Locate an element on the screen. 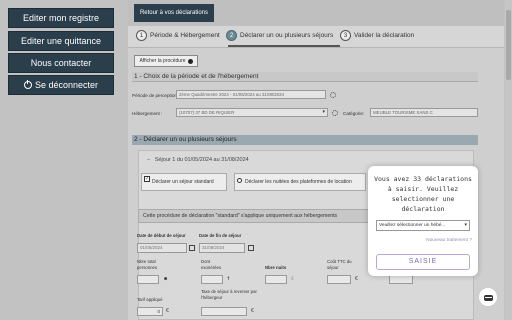  moon-icon: ☾ is located at coordinates (293, 279).